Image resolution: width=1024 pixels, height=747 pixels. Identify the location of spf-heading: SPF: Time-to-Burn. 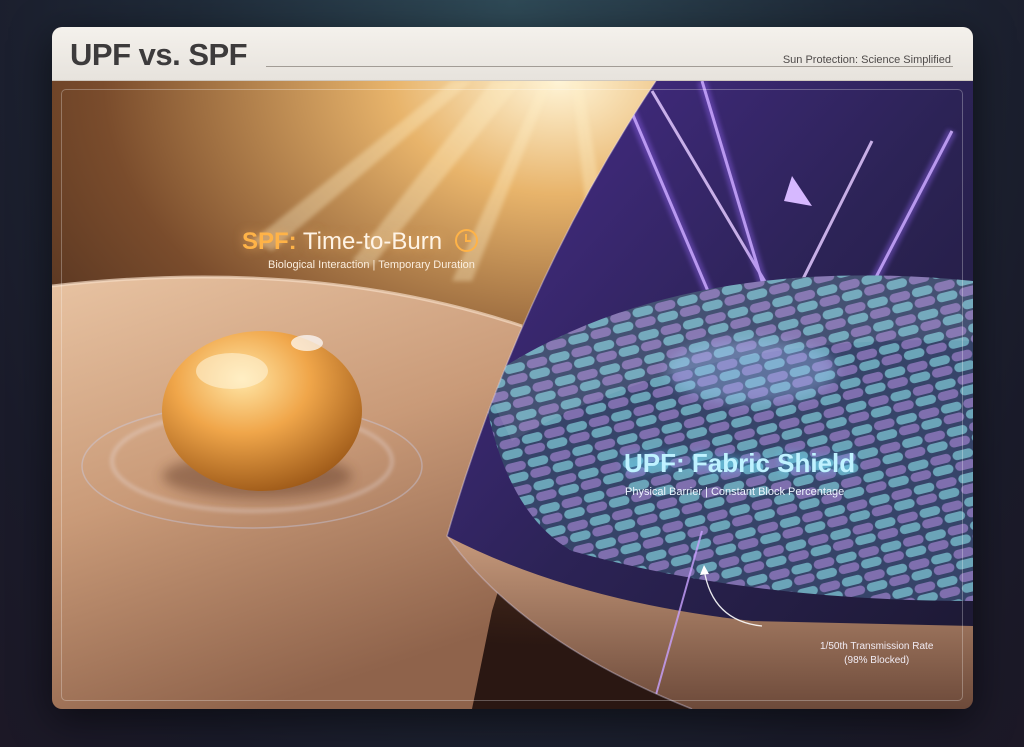
(360, 242).